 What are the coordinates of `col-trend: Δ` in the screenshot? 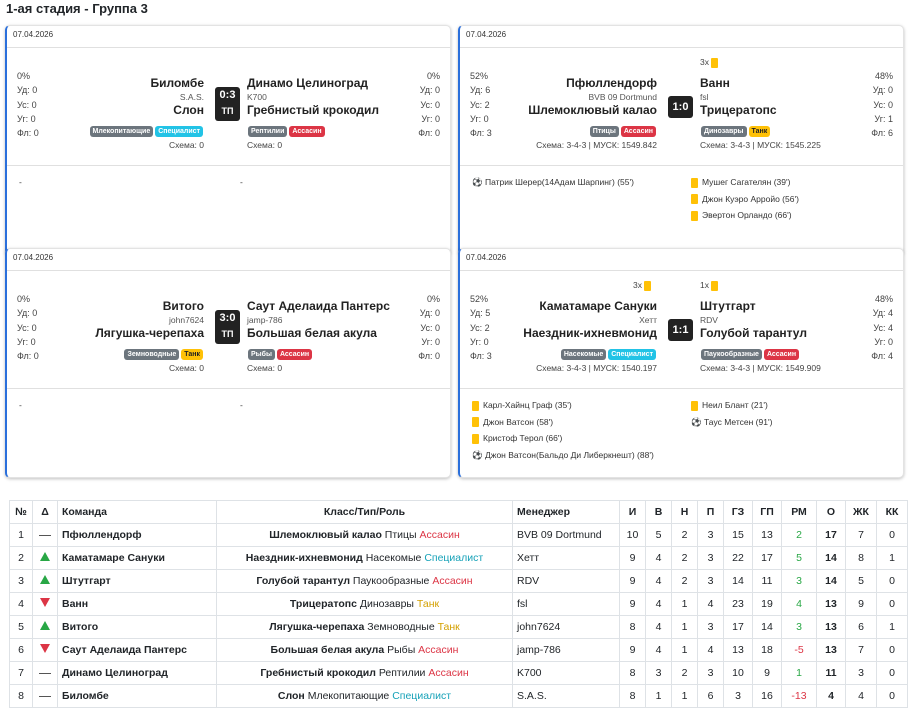 It's located at (45, 512).